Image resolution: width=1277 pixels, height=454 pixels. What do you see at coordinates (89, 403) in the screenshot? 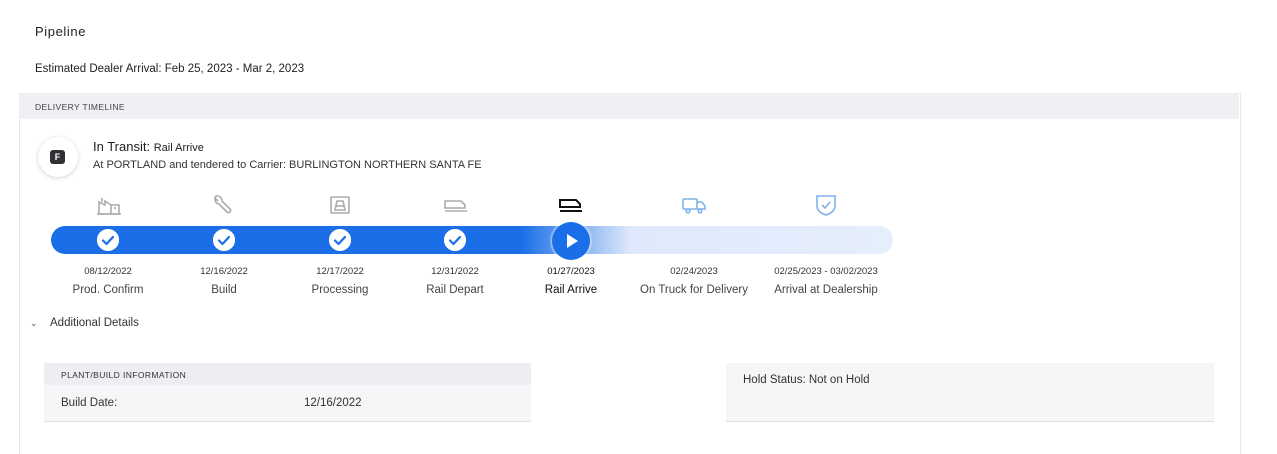
I see `build-date-label: Build Date:` at bounding box center [89, 403].